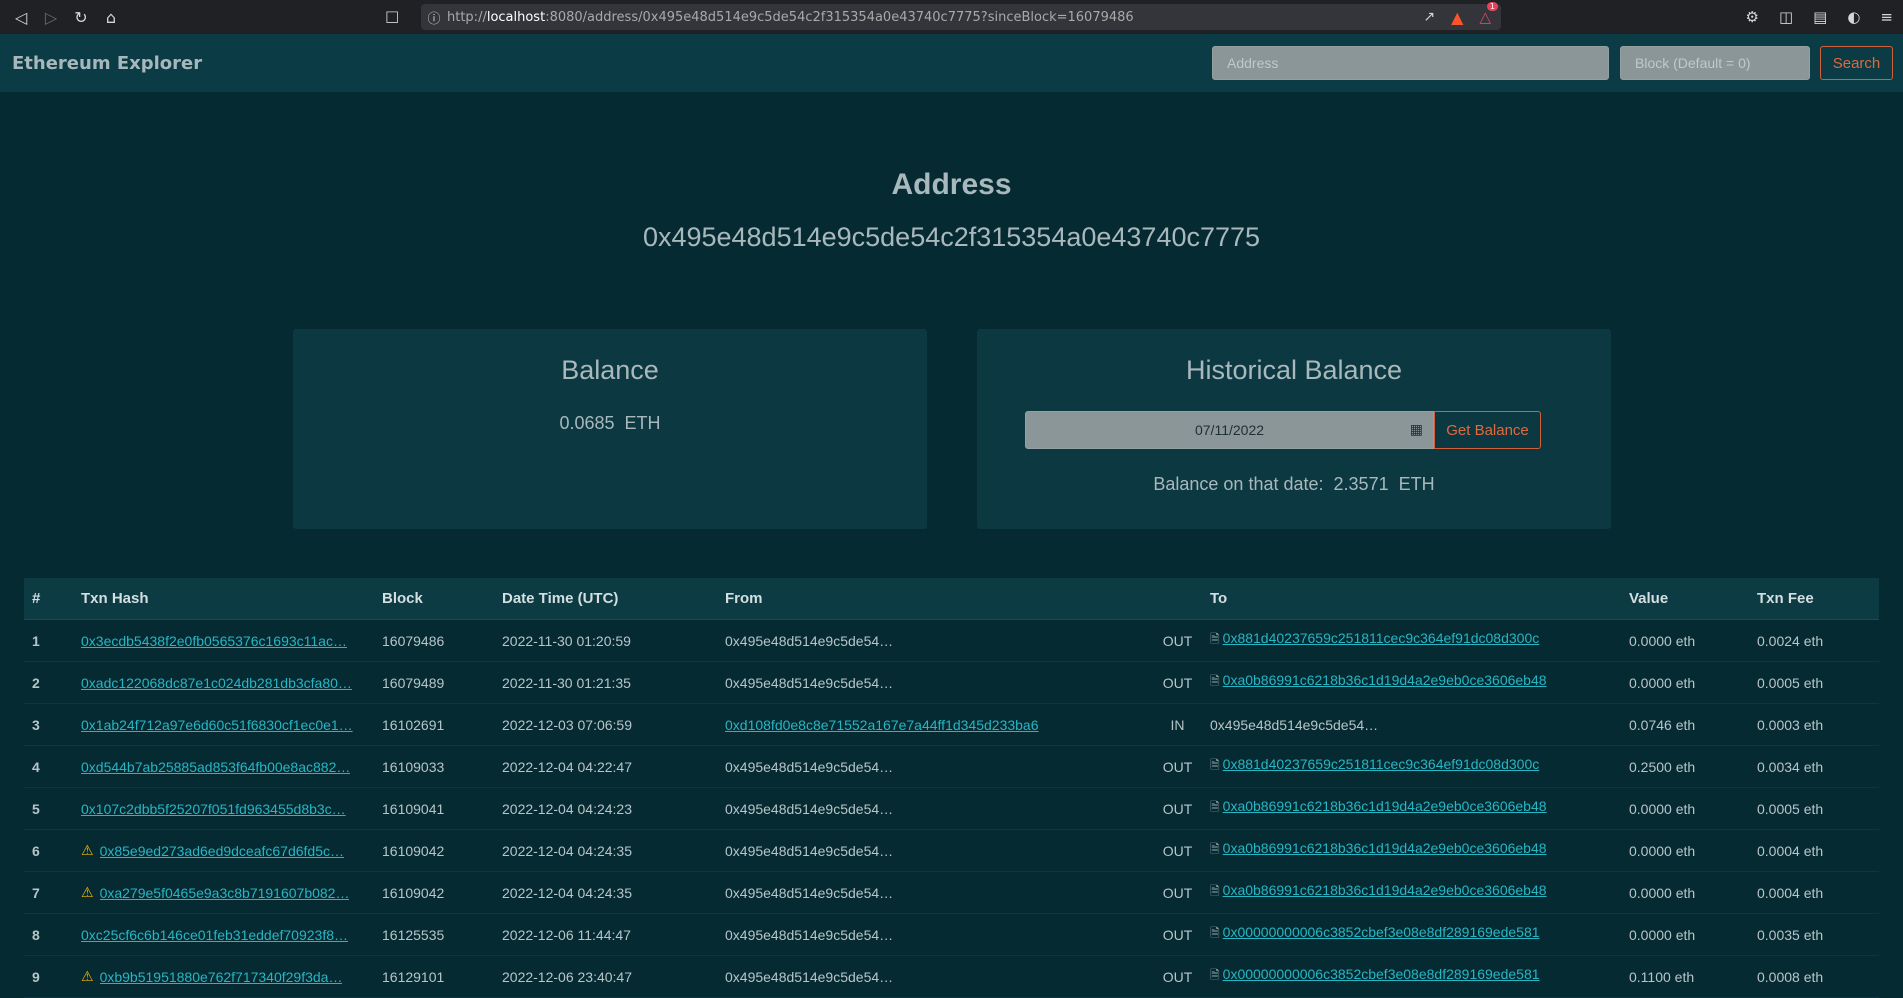  Describe the element at coordinates (413, 934) in the screenshot. I see `block-number: 16125535` at that location.